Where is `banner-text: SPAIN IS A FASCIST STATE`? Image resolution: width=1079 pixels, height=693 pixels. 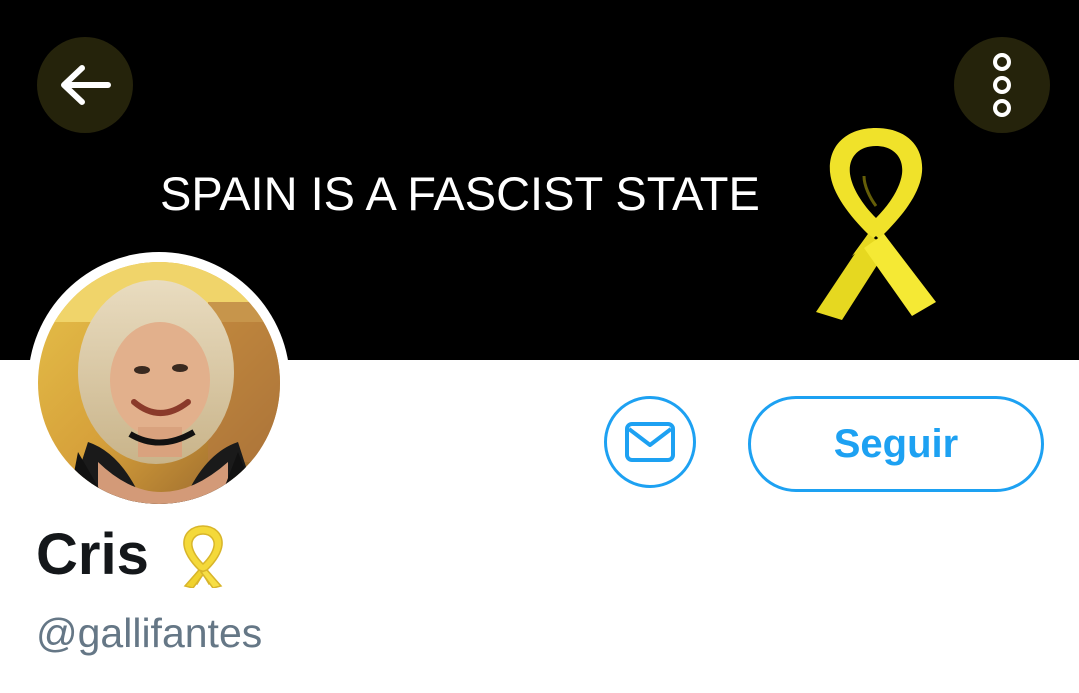 banner-text: SPAIN IS A FASCIST STATE is located at coordinates (460, 193).